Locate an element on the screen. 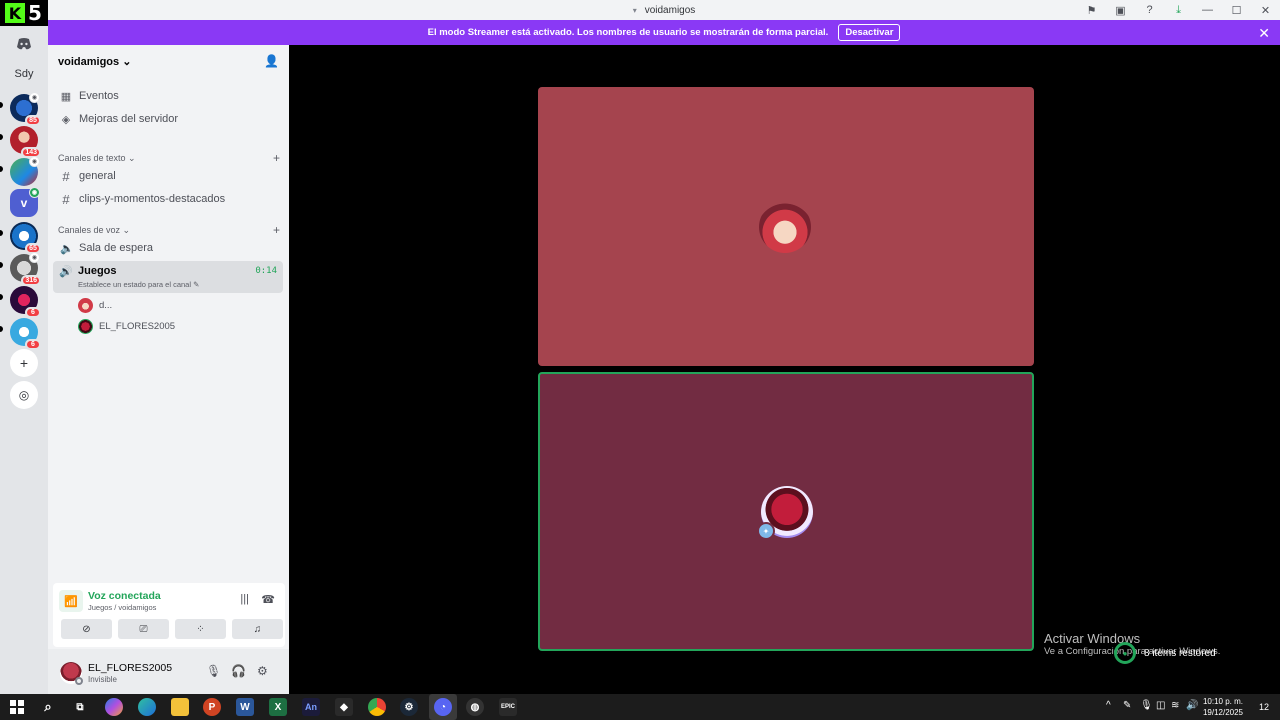 The height and width of the screenshot is (720, 1280). inbox-icon: ▣ is located at coordinates (1120, 10).